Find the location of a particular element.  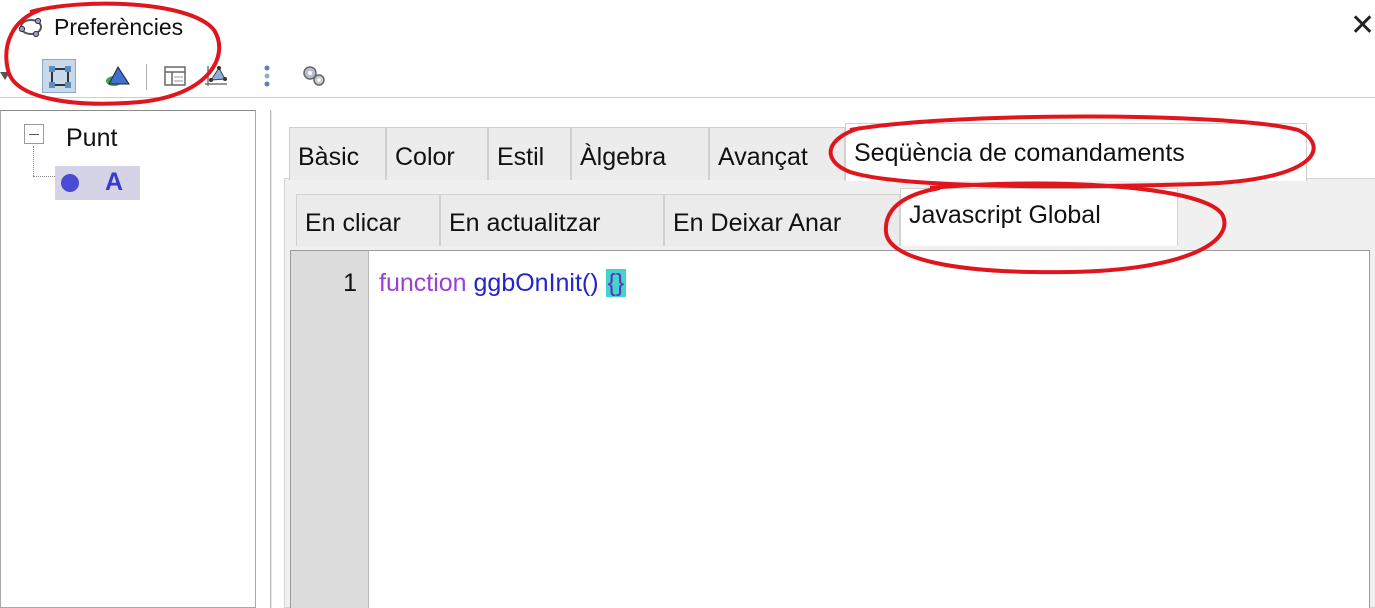

toolbar is located at coordinates (687, 76).